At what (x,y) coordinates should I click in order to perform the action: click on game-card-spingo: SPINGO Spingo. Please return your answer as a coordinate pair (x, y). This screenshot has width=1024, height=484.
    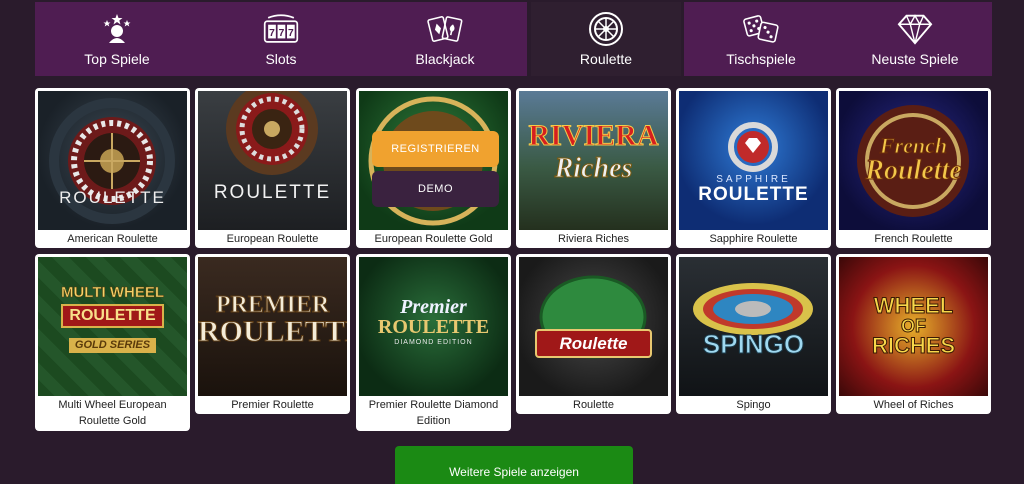
    Looking at the image, I should click on (753, 334).